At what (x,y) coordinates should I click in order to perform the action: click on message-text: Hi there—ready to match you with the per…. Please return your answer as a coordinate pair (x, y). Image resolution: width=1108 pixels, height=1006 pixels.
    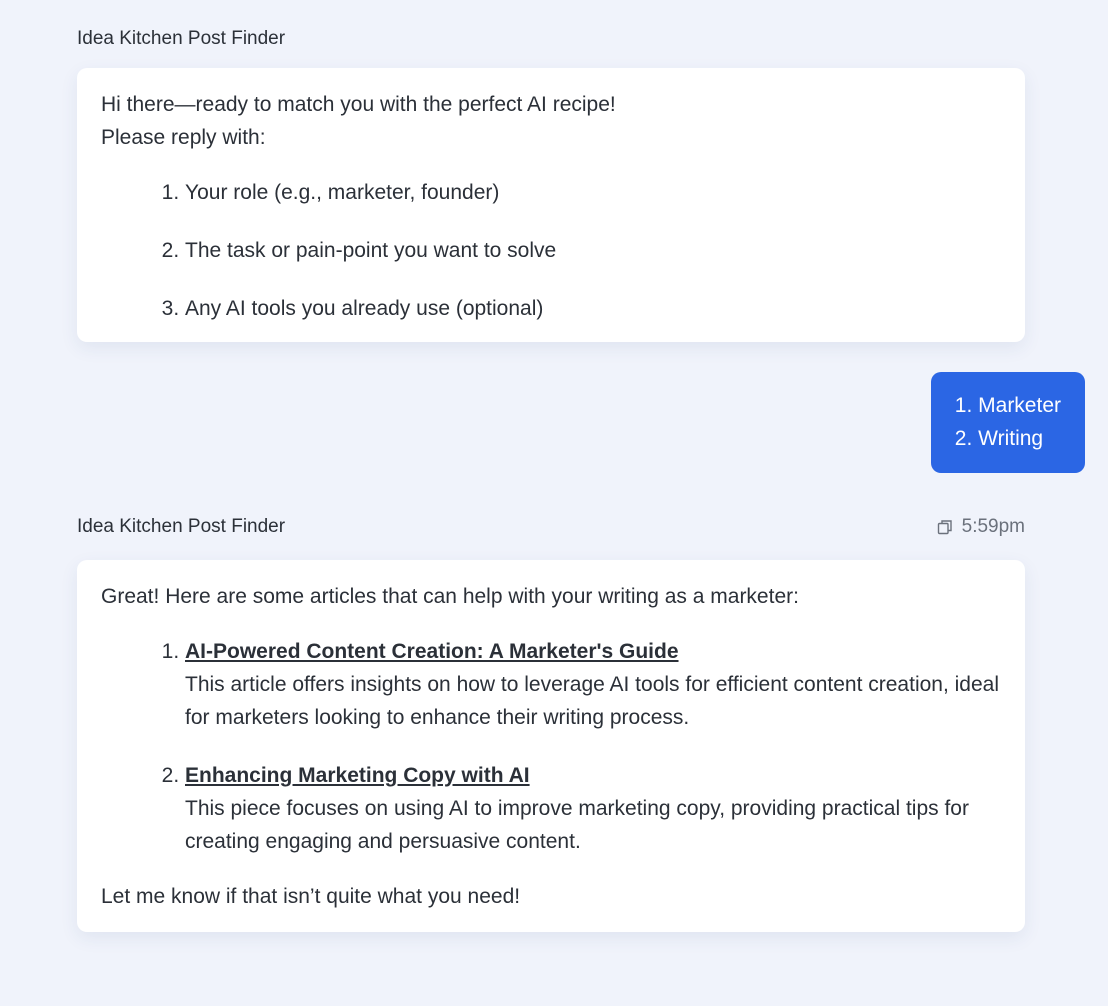
    Looking at the image, I should click on (358, 104).